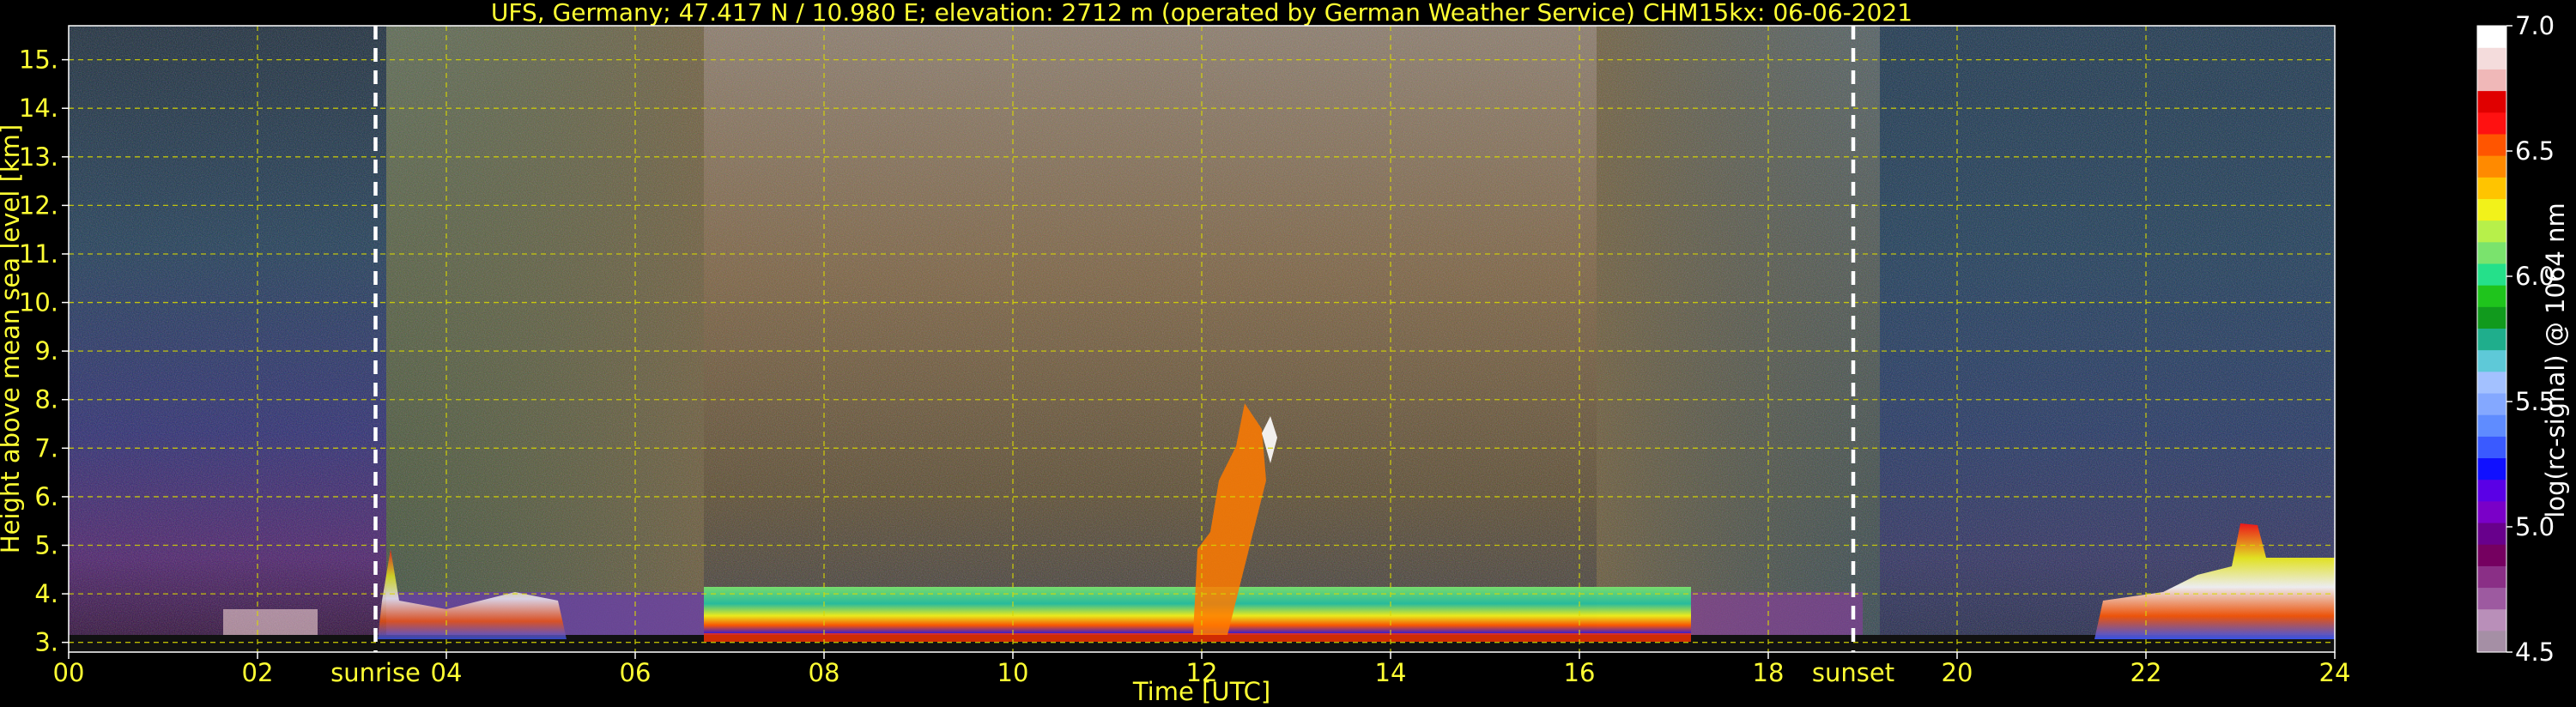 This screenshot has width=2576, height=707. What do you see at coordinates (375, 672) in the screenshot?
I see `sunrise-label: sunrise` at bounding box center [375, 672].